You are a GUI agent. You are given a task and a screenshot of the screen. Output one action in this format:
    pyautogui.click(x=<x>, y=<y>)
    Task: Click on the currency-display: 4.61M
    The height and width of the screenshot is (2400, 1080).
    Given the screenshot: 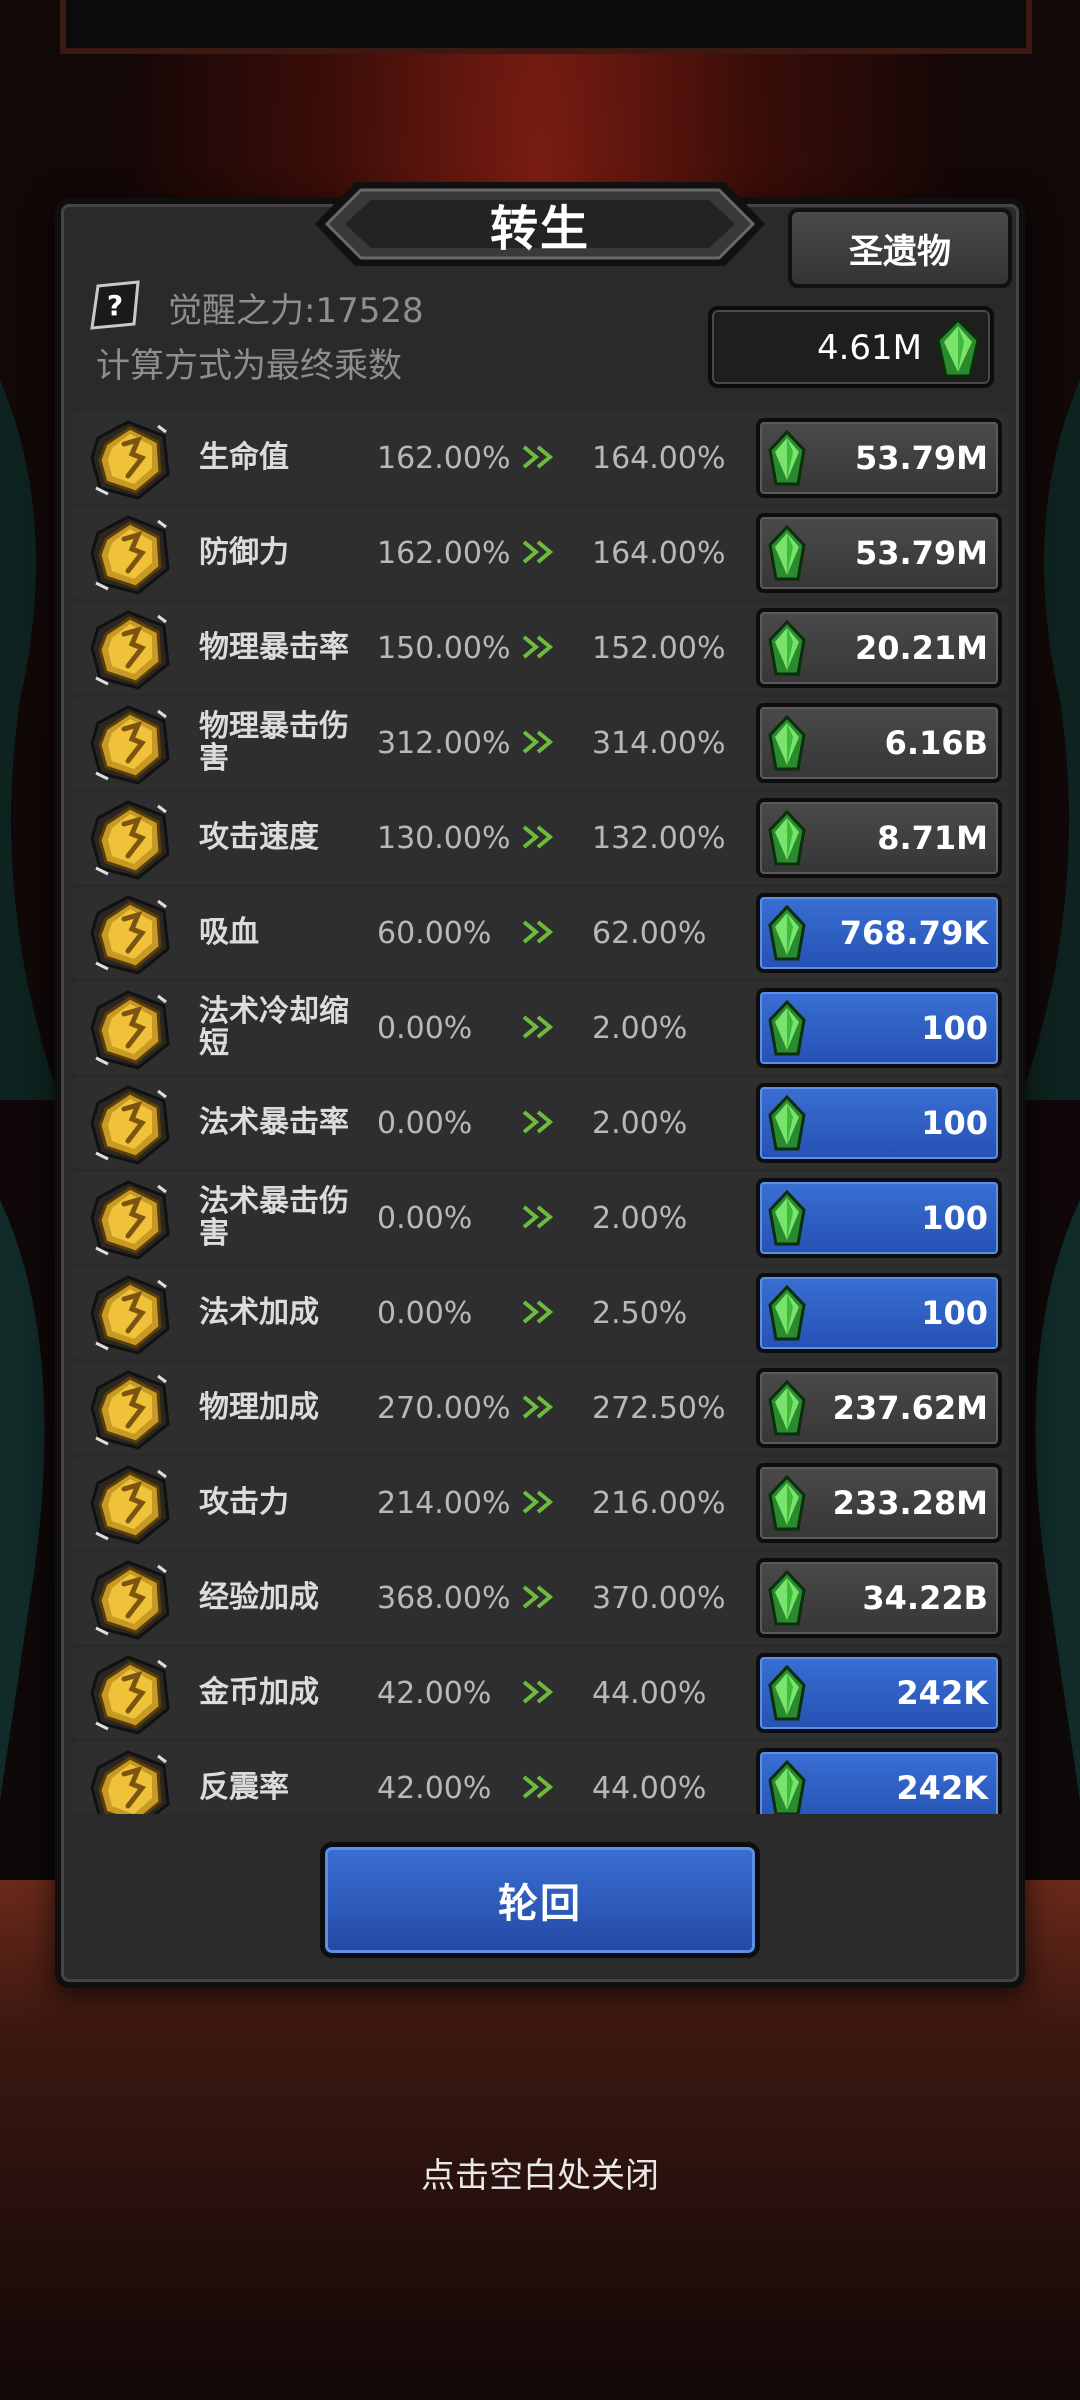 What is the action you would take?
    pyautogui.click(x=851, y=347)
    